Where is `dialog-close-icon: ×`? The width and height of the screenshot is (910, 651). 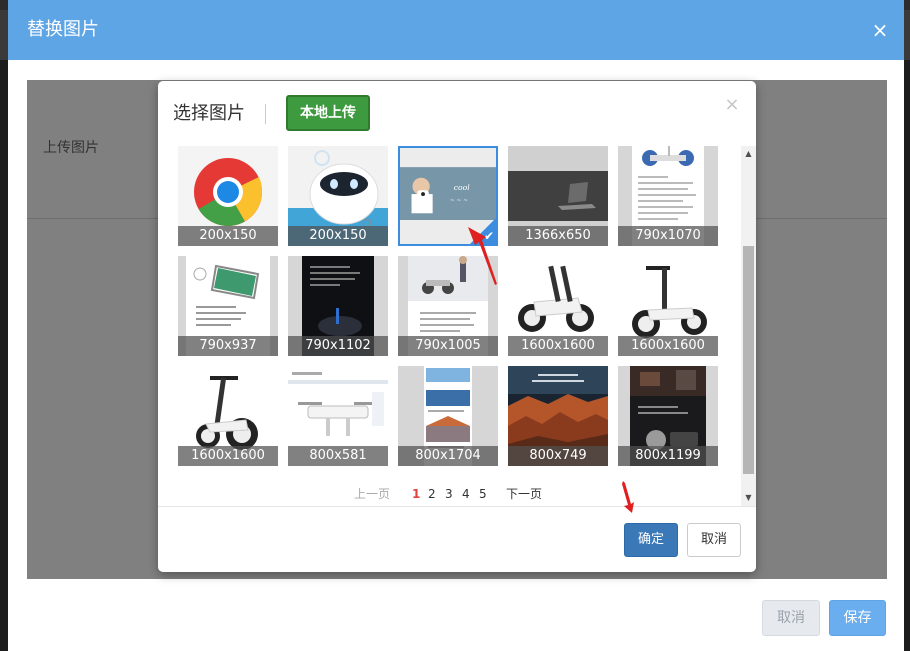 dialog-close-icon: × is located at coordinates (880, 30).